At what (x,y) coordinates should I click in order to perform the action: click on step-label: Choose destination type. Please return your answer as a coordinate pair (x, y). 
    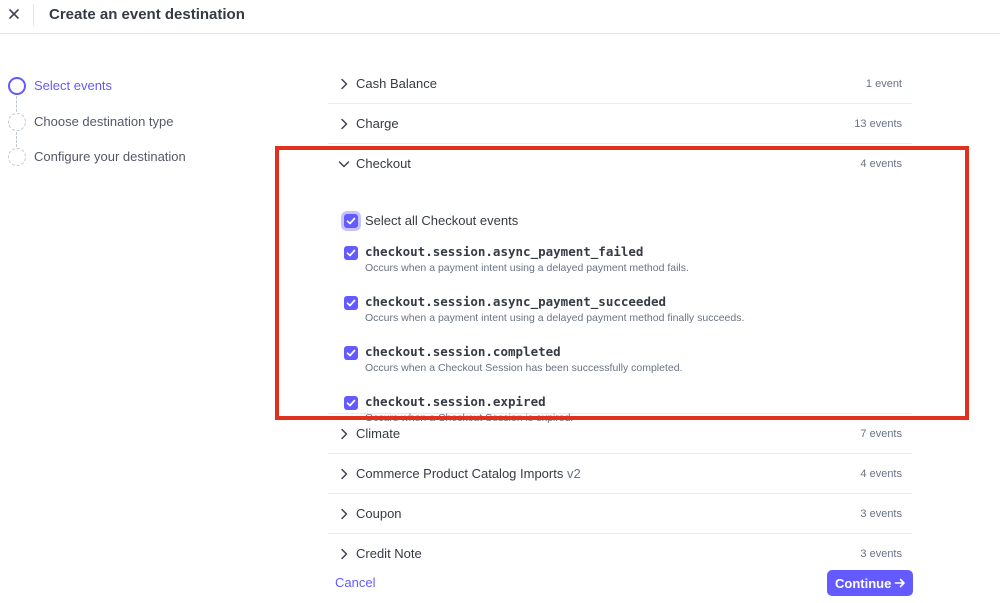
    Looking at the image, I should click on (104, 121).